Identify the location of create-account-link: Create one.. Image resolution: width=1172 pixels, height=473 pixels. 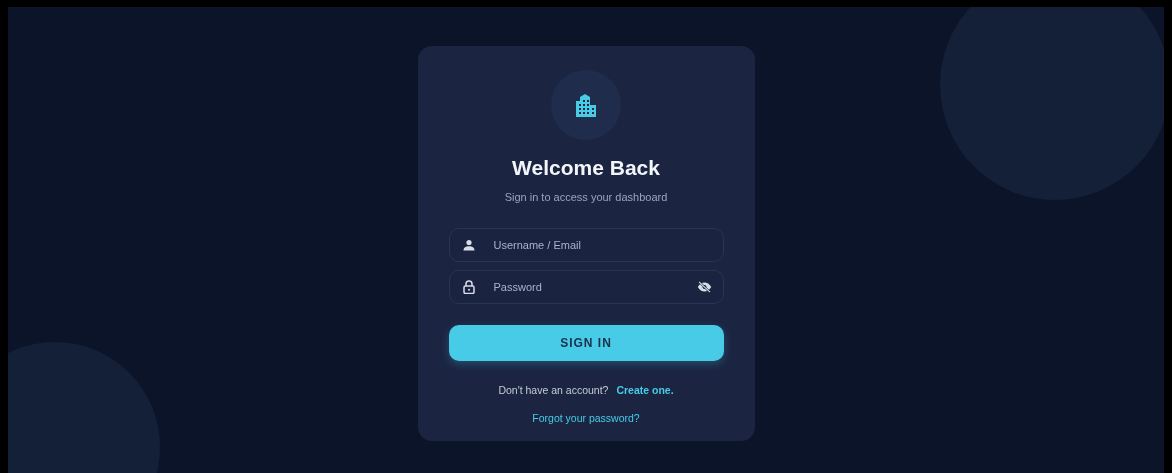
(645, 391).